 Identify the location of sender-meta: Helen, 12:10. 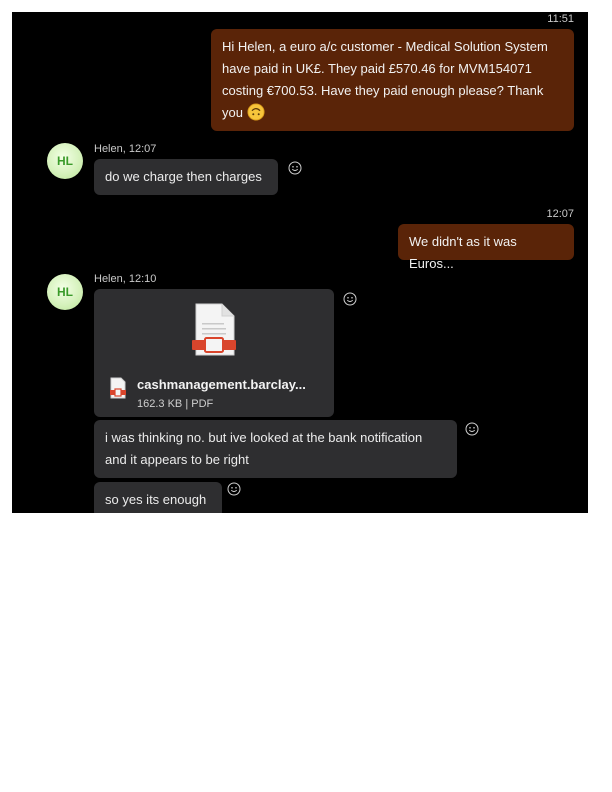
(125, 279).